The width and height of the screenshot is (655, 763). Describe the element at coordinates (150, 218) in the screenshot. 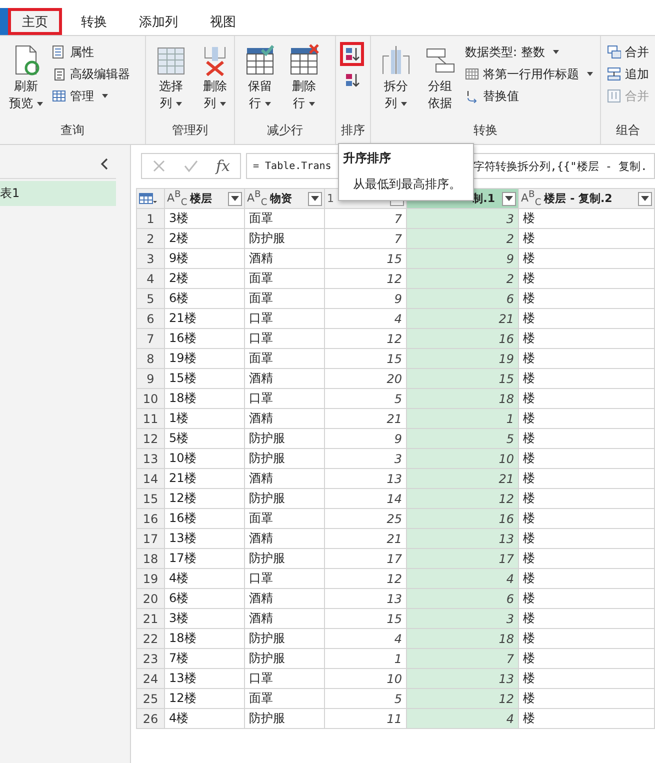

I see `row-number: 1` at that location.